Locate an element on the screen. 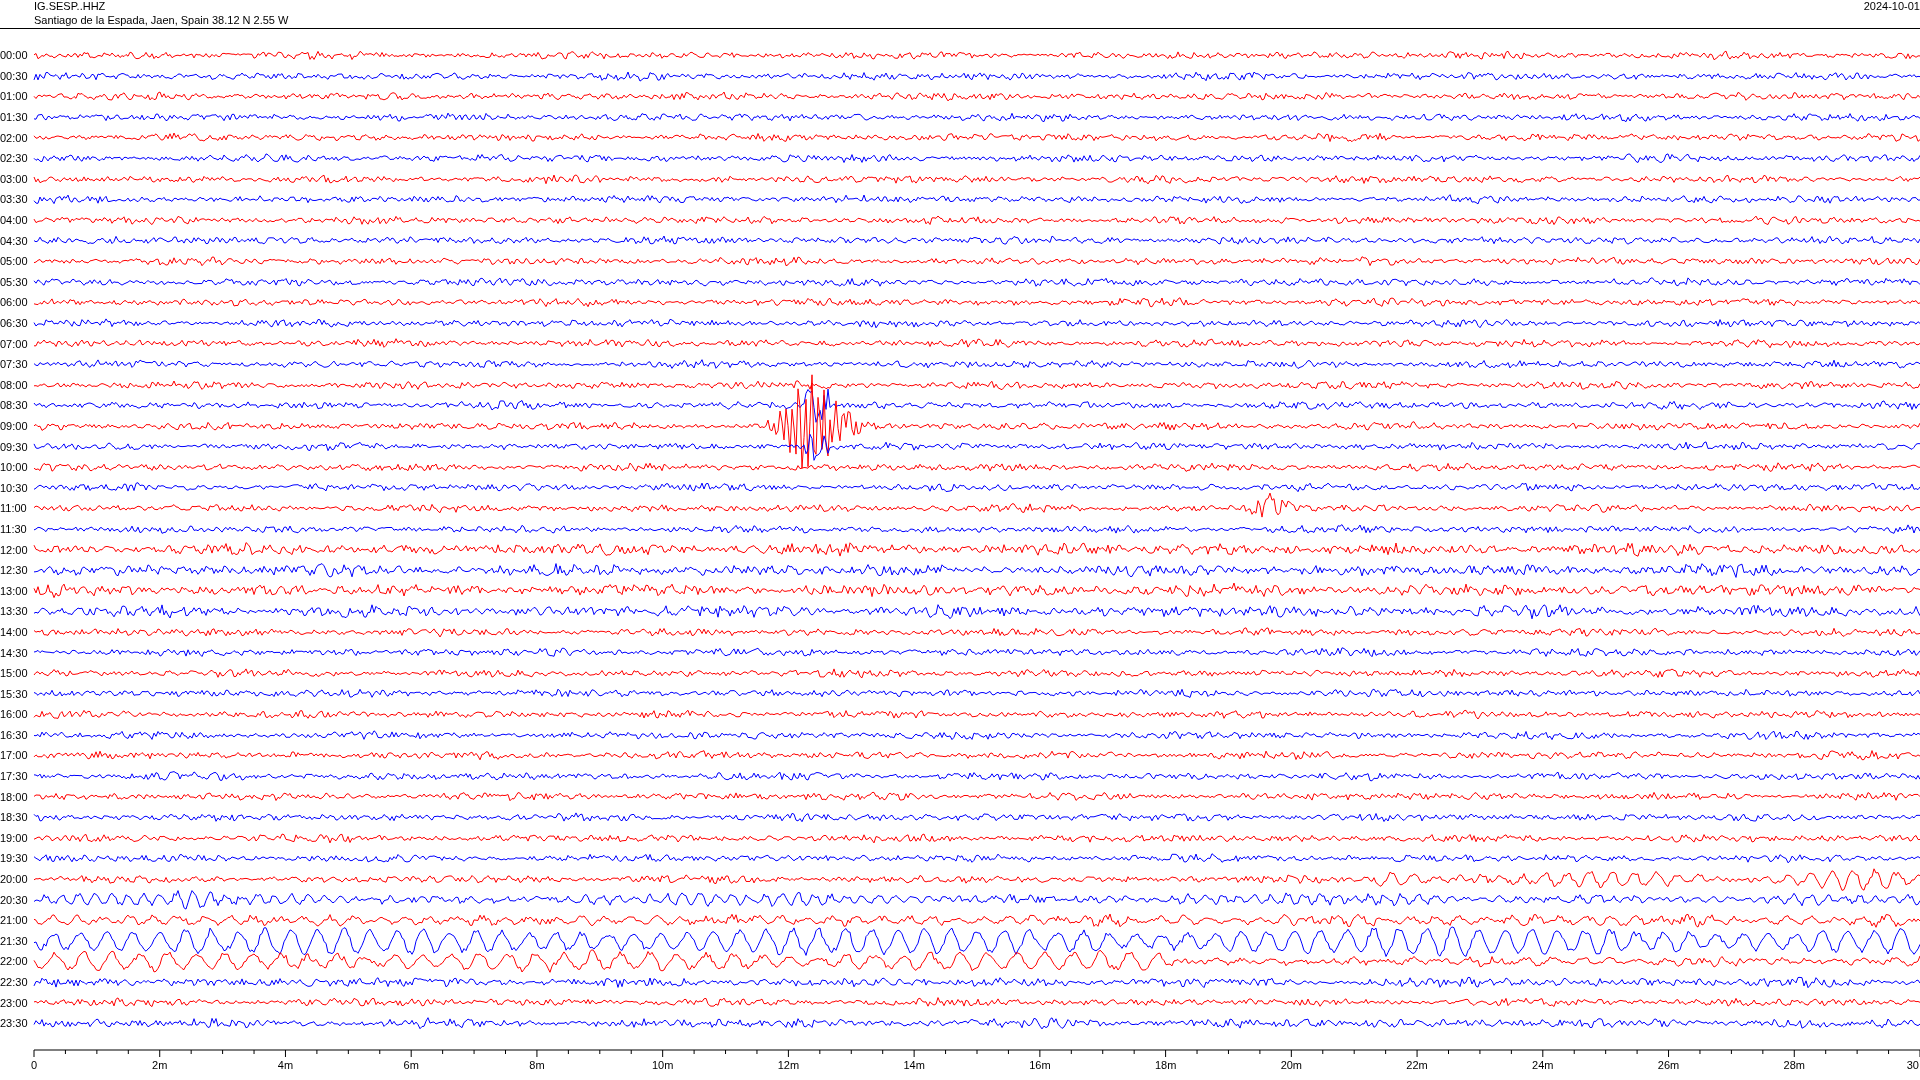 Image resolution: width=1920 pixels, height=1080 pixels. time-label: 22:30 is located at coordinates (14, 982).